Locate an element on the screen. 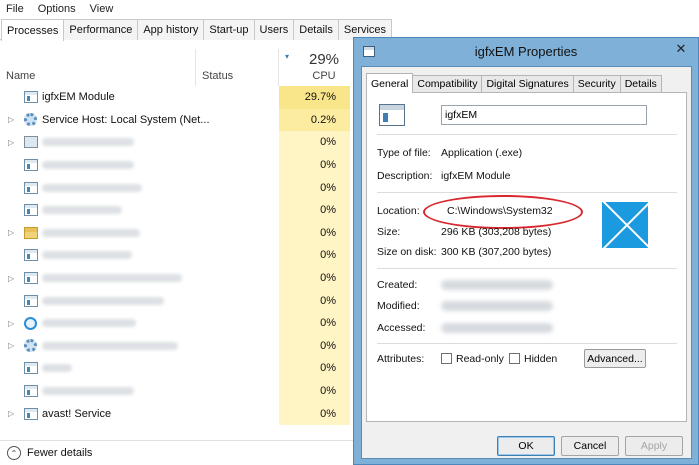  created-value-redacted is located at coordinates (497, 285).